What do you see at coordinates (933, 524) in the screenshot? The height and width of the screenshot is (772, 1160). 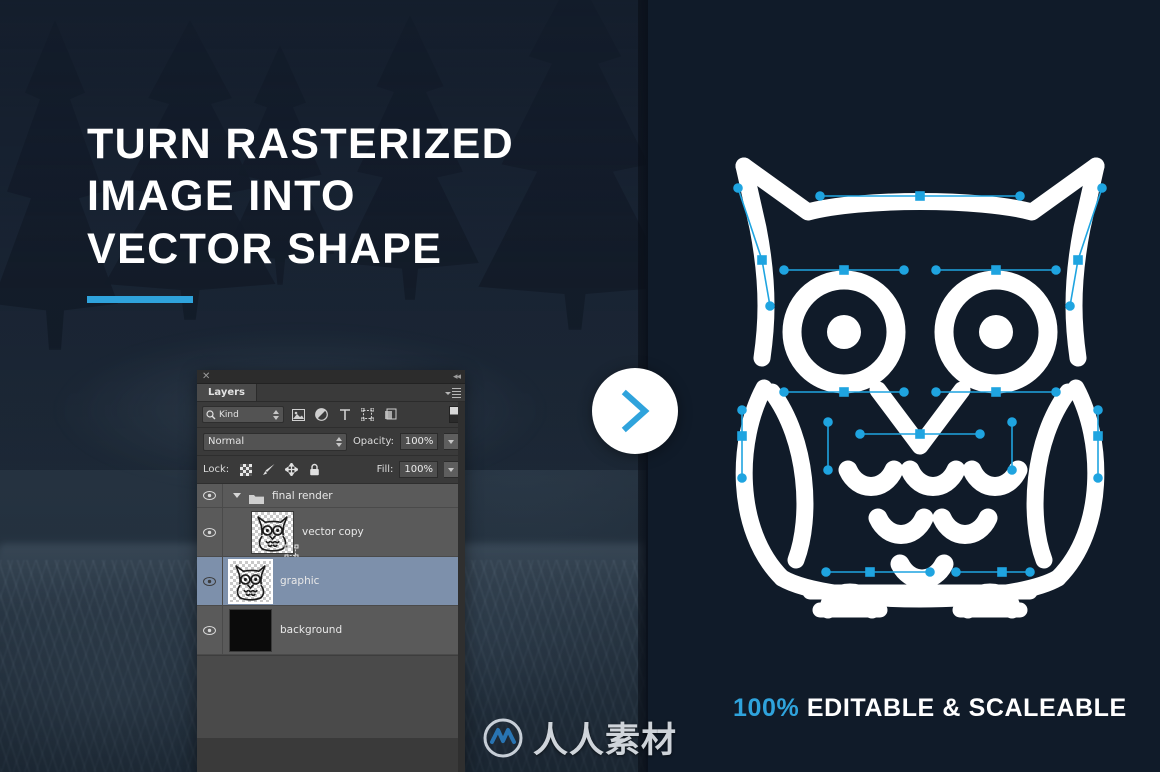 I see `owl-chest-feathers` at bounding box center [933, 524].